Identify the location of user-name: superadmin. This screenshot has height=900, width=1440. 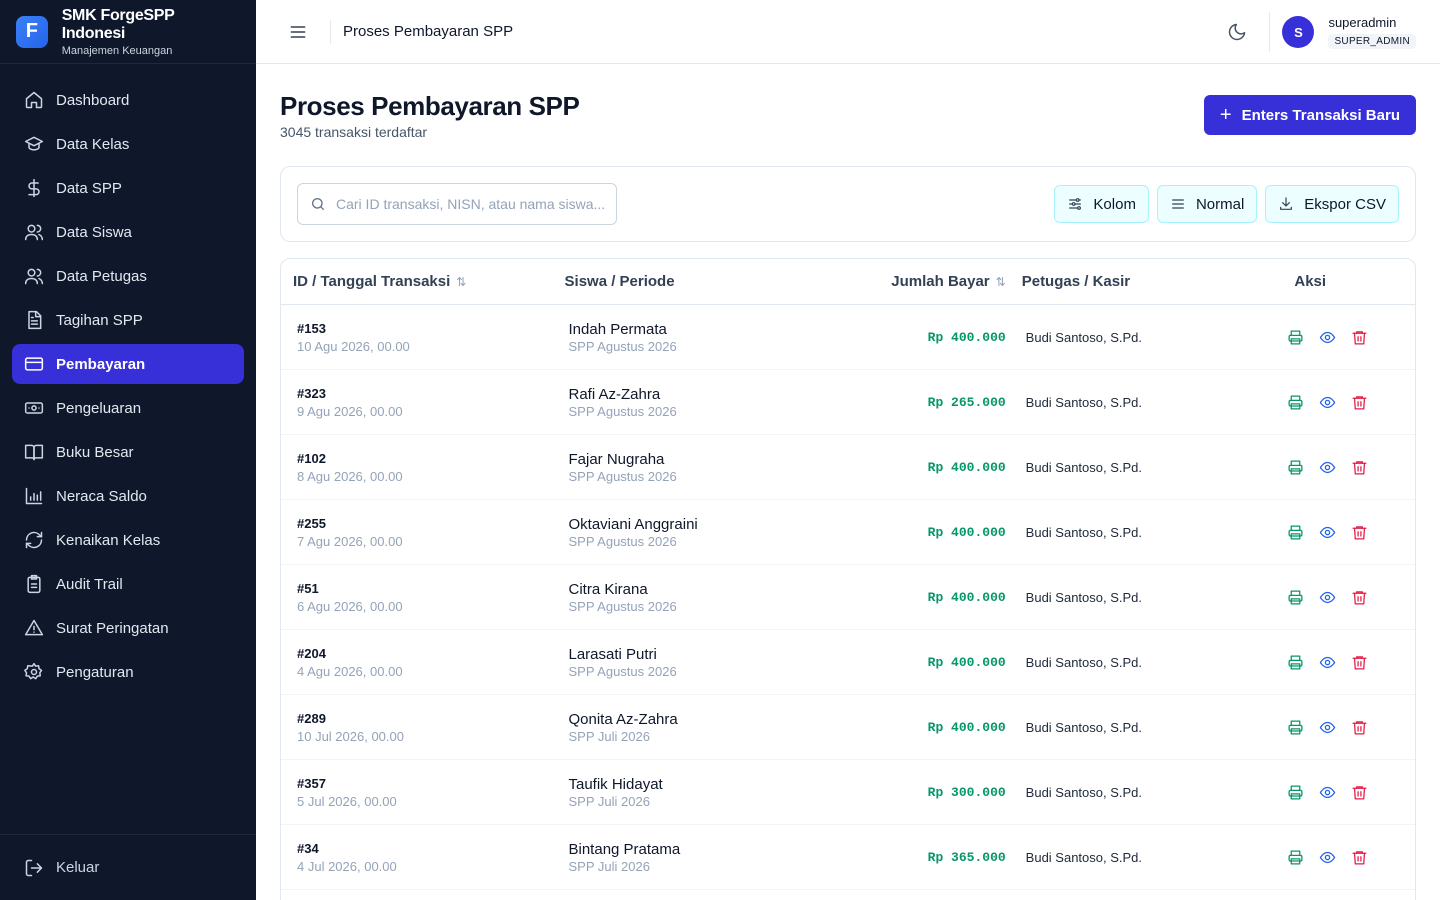
(1362, 22).